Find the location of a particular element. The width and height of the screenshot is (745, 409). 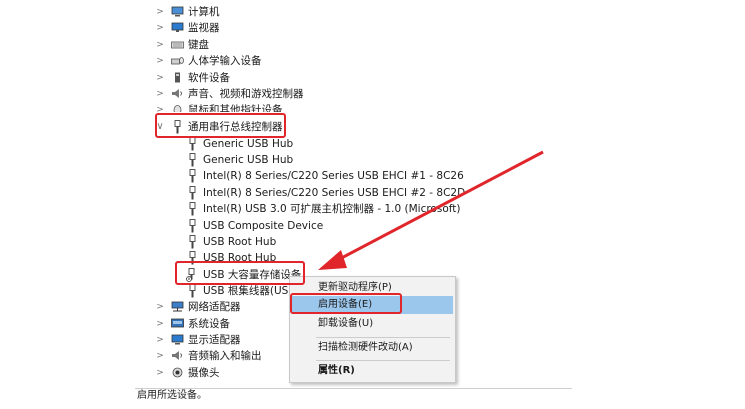

annotation-arrow is located at coordinates (431, 210).